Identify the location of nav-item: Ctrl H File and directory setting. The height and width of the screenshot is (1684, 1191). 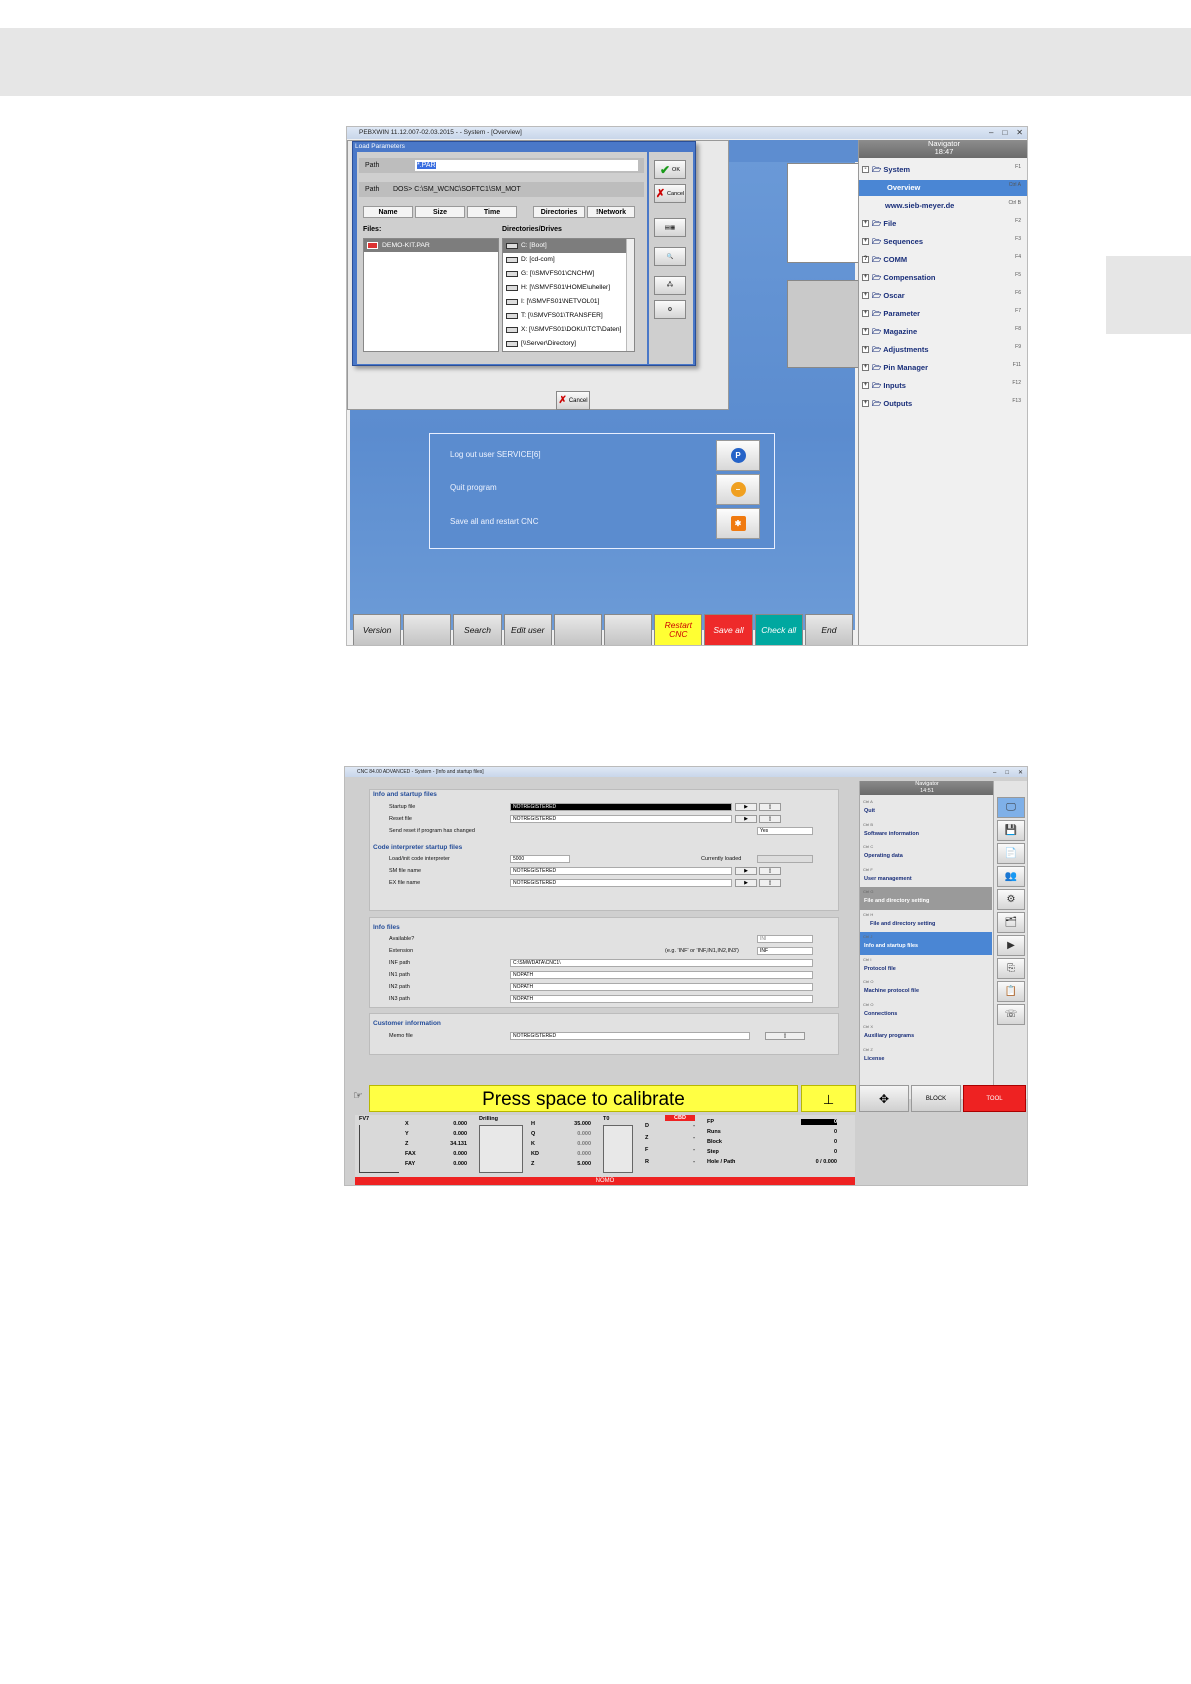
(926, 921).